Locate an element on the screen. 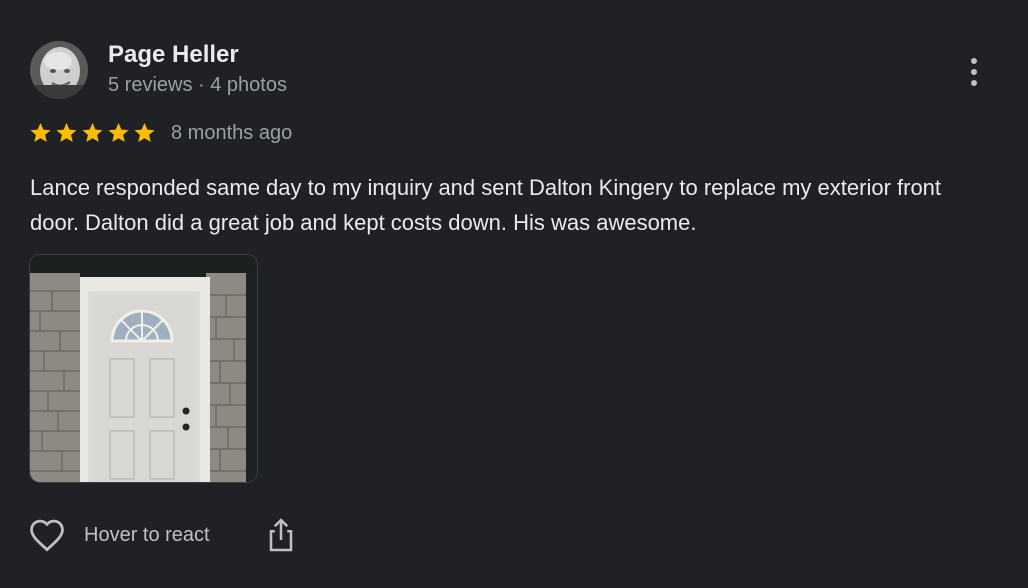 The height and width of the screenshot is (588, 1028). review-date: 8 months ago is located at coordinates (232, 132).